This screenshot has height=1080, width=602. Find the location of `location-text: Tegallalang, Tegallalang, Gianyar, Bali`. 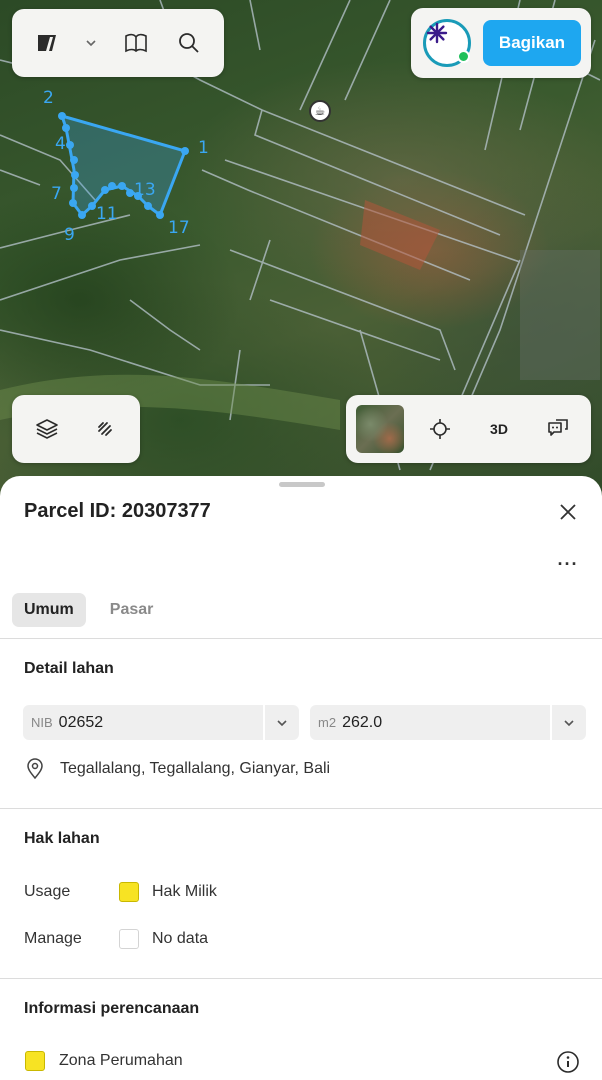

location-text: Tegallalang, Tegallalang, Gianyar, Bali is located at coordinates (195, 768).